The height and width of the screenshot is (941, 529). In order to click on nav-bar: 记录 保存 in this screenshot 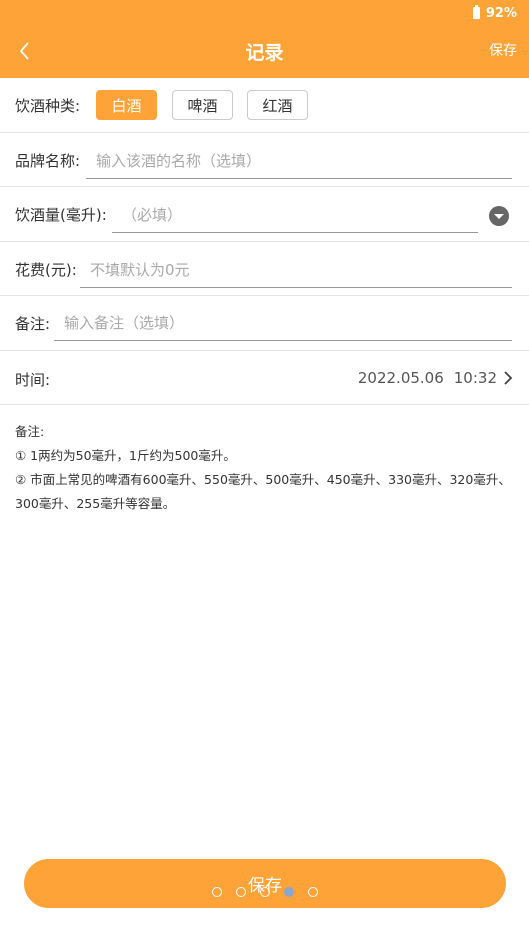, I will do `click(264, 51)`.